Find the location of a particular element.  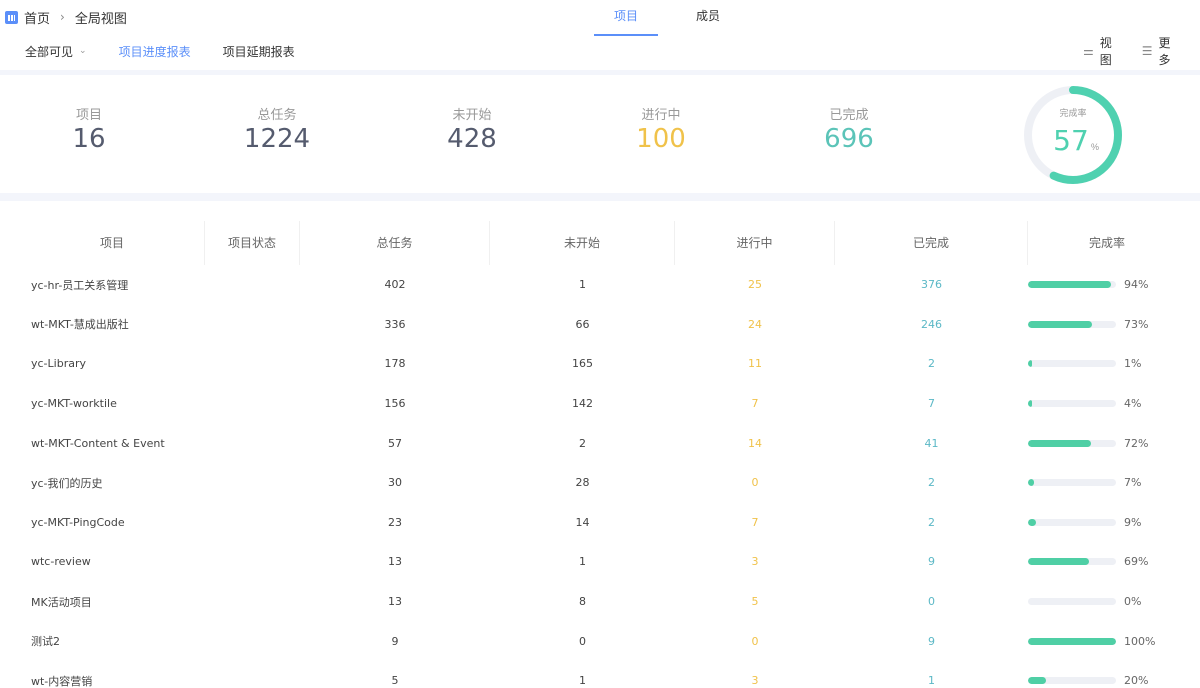

stat-projects: 项目 16 is located at coordinates (89, 129).